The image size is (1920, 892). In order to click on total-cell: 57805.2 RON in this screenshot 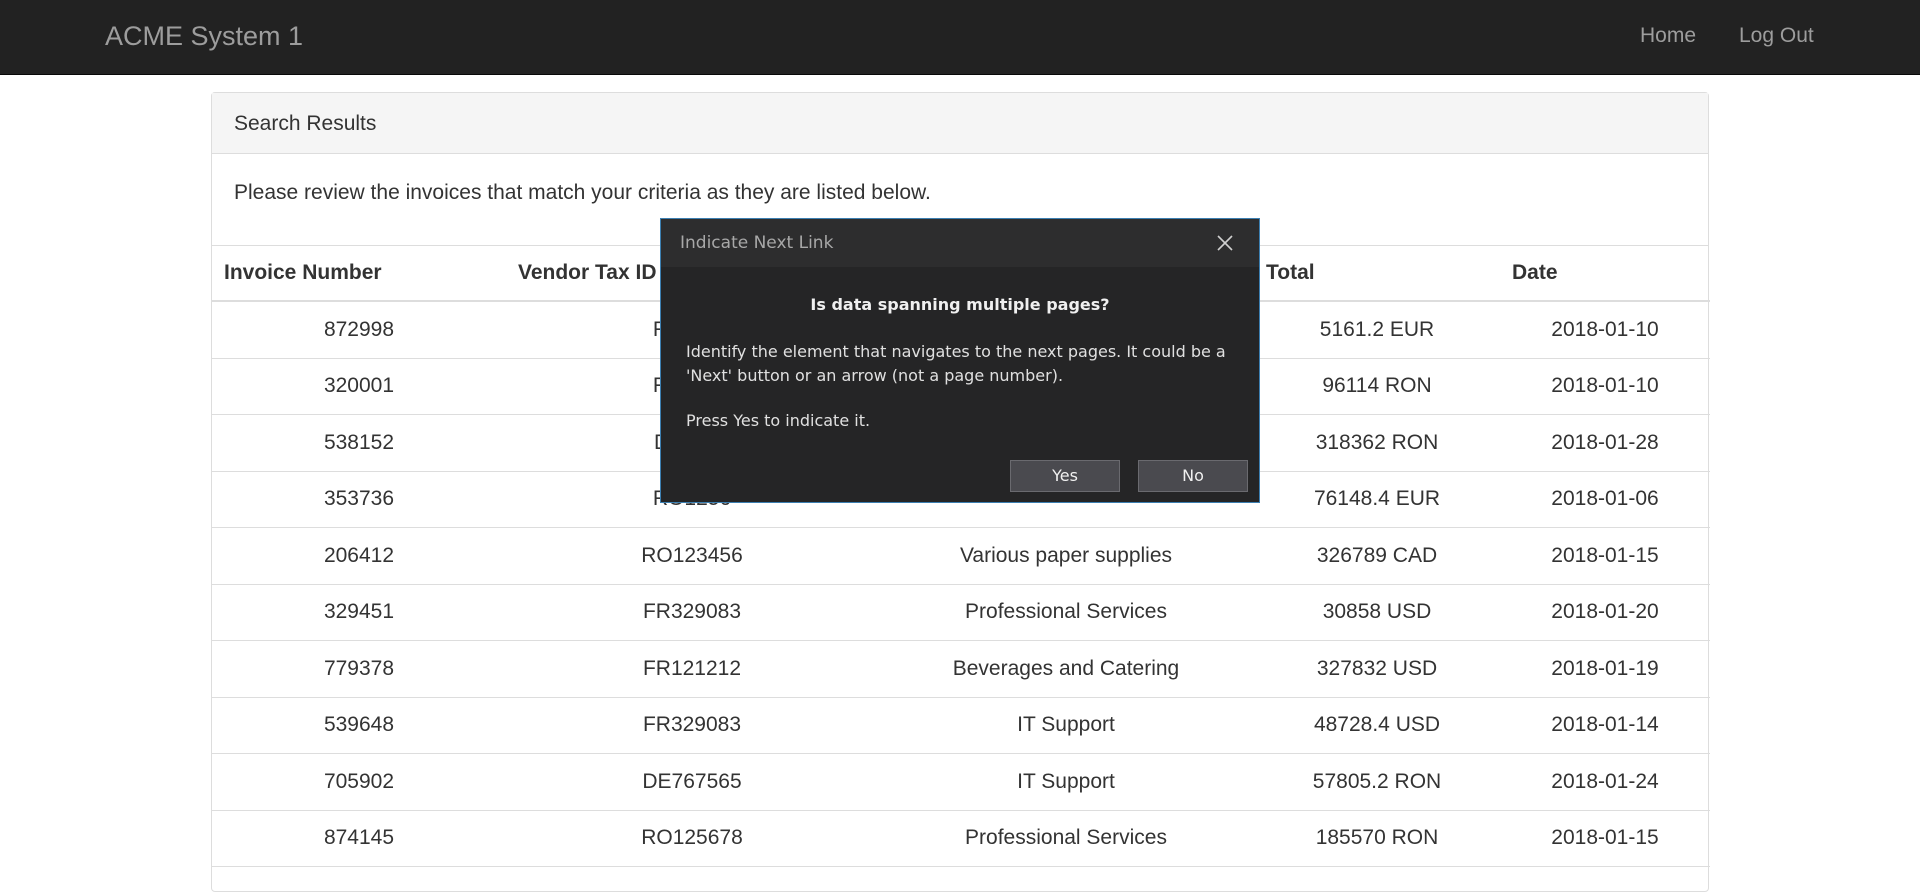, I will do `click(1377, 782)`.